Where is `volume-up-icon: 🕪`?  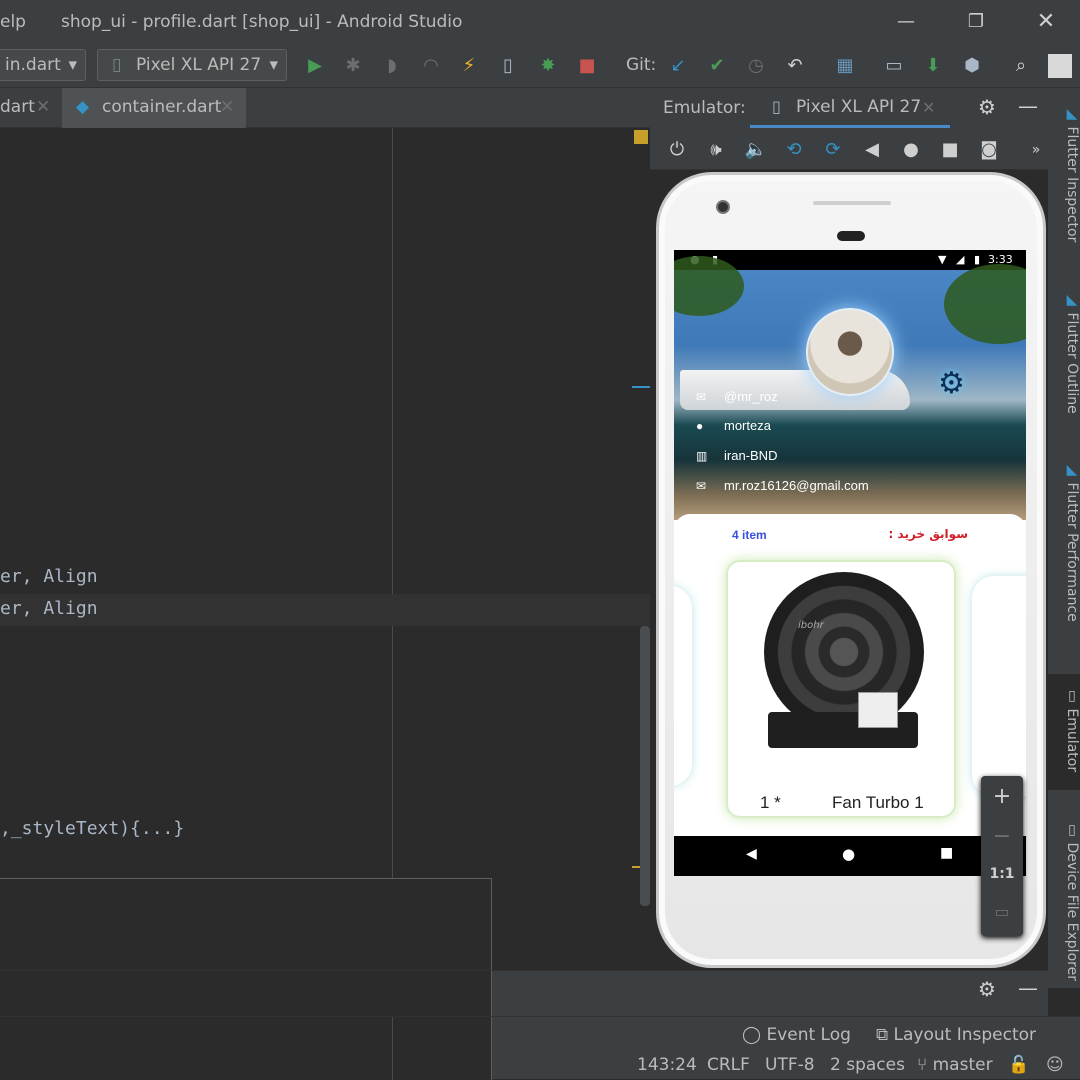
volume-up-icon: 🕪 is located at coordinates (716, 150).